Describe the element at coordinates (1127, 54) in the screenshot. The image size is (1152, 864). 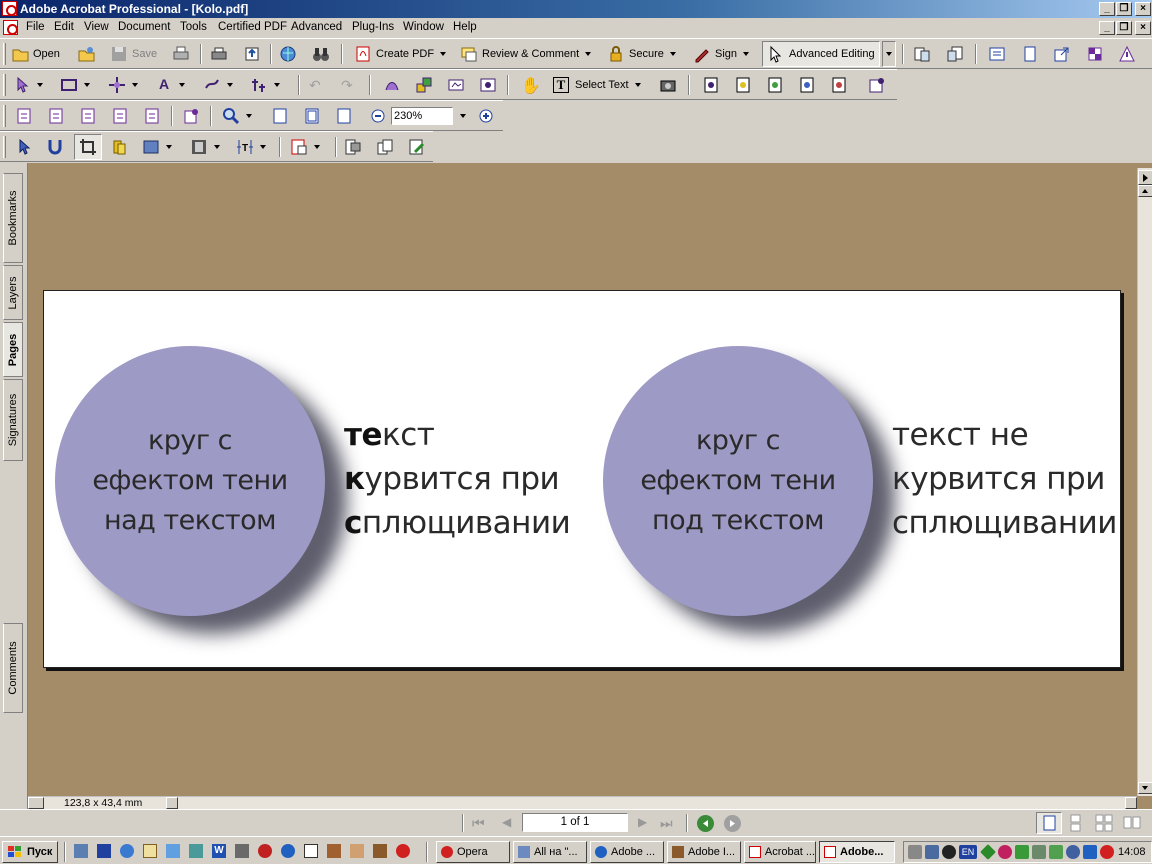
I see `warning-button` at that location.